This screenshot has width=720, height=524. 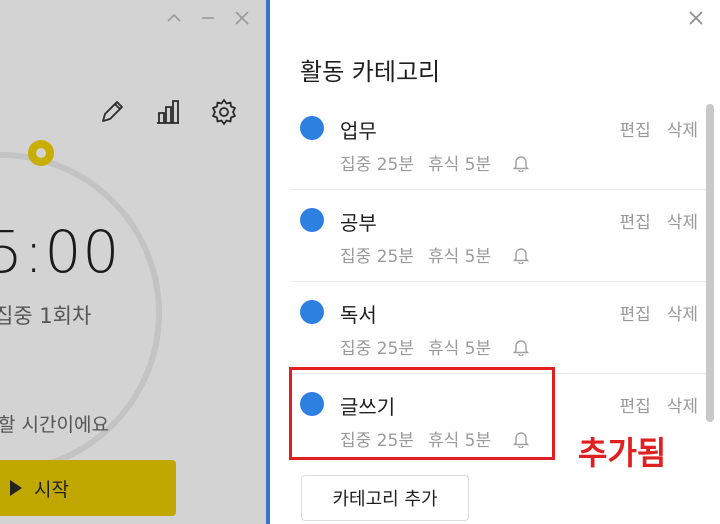 I want to click on panel-close-button, so click(x=696, y=18).